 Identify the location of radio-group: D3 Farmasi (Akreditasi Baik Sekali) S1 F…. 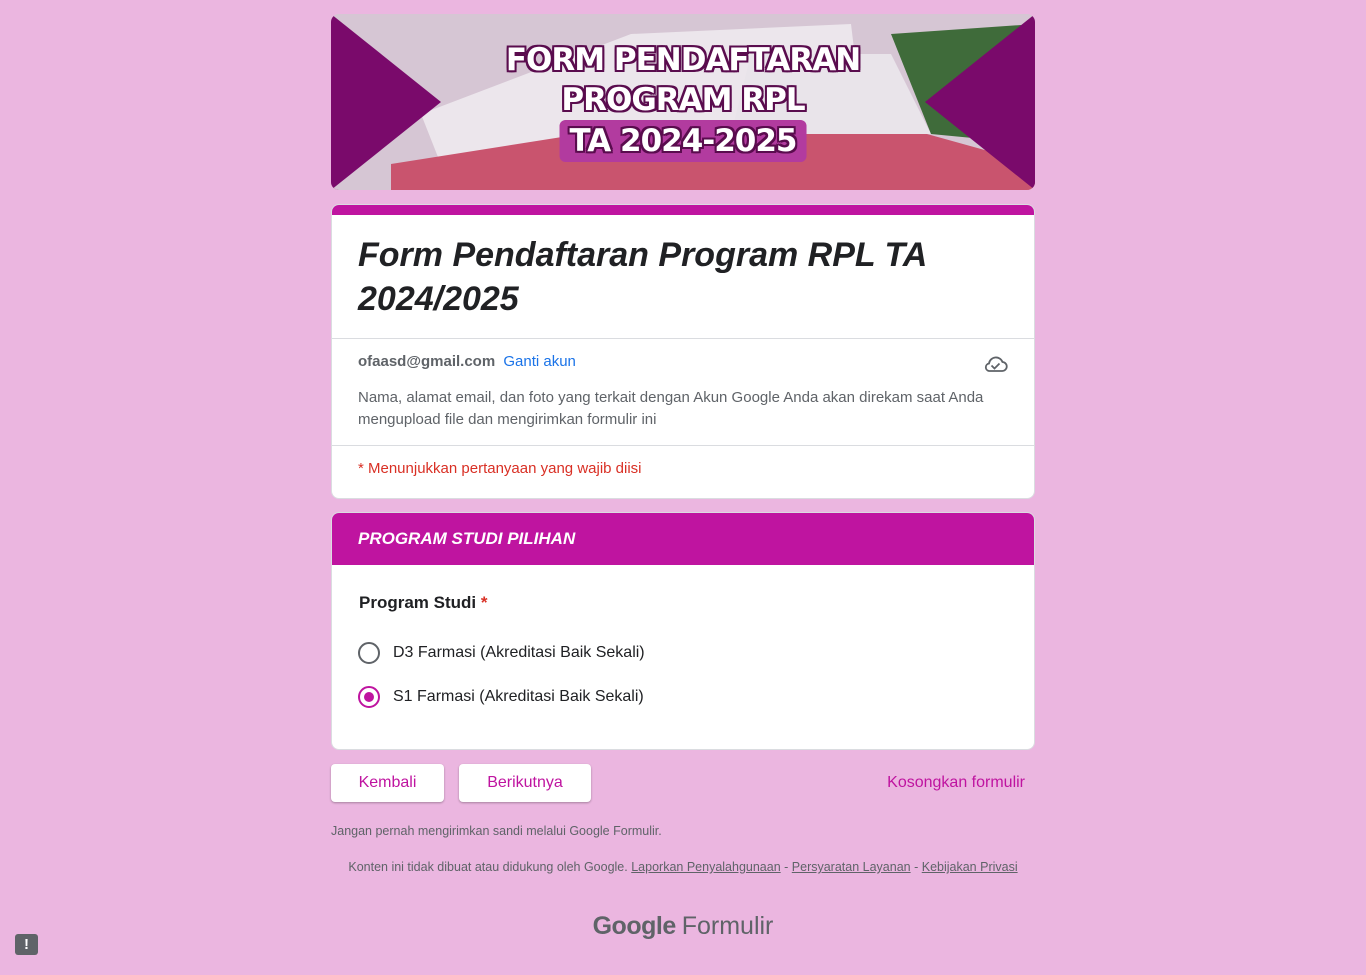
(683, 675).